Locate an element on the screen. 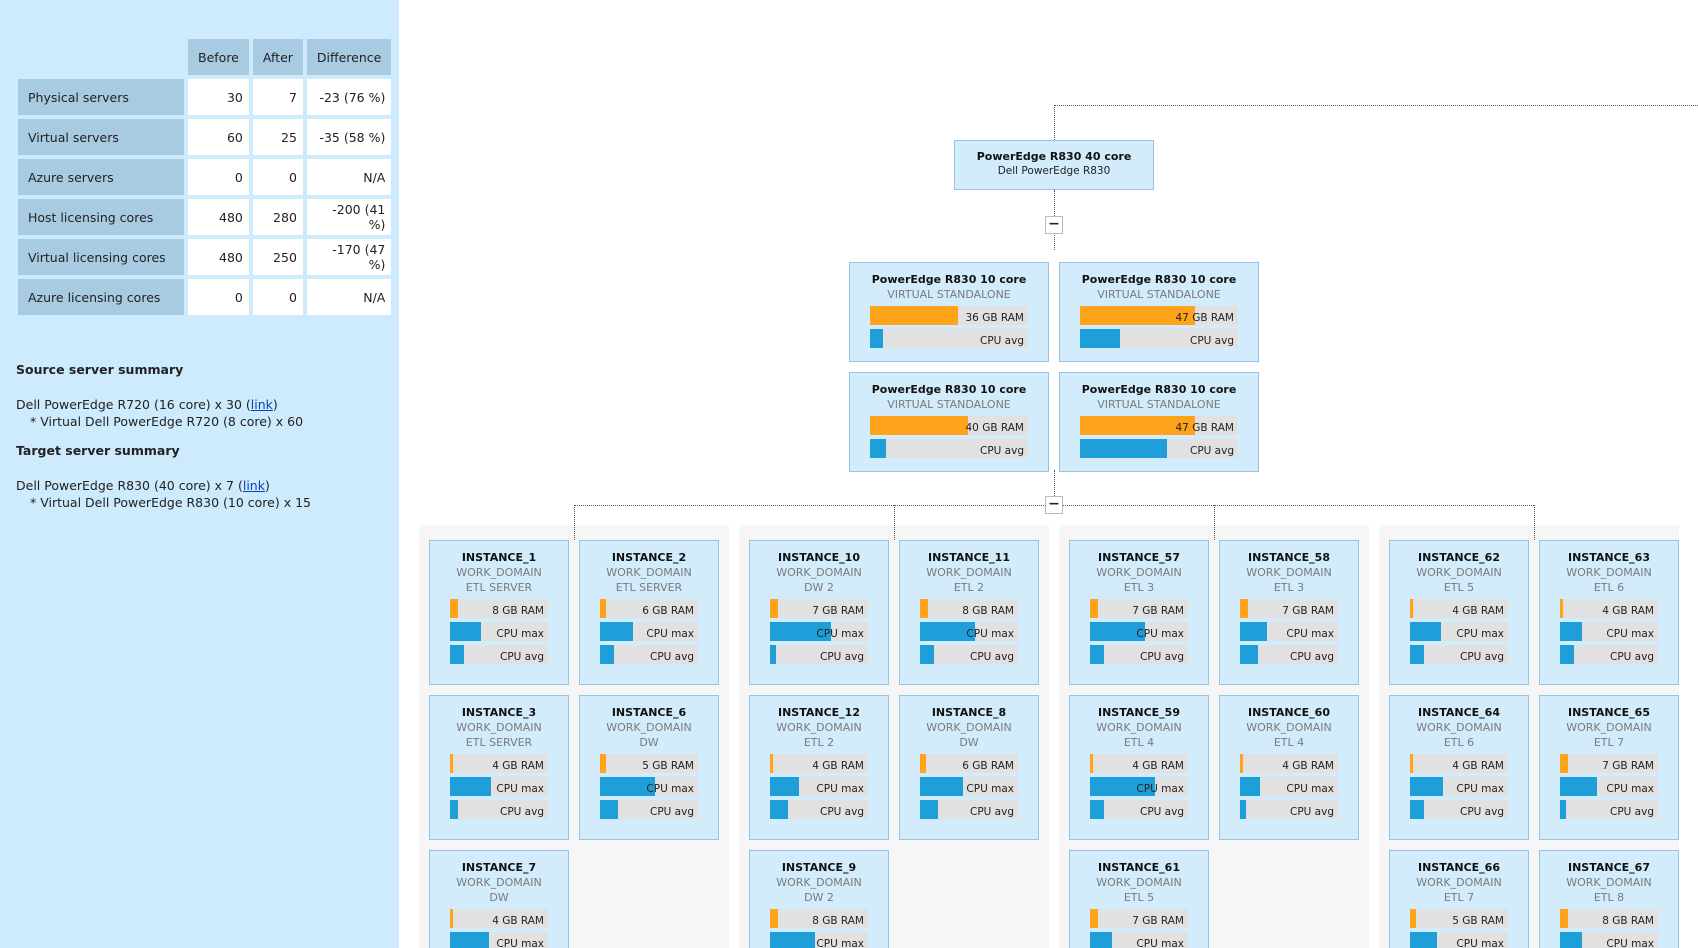  after-value: 250 is located at coordinates (277, 257).